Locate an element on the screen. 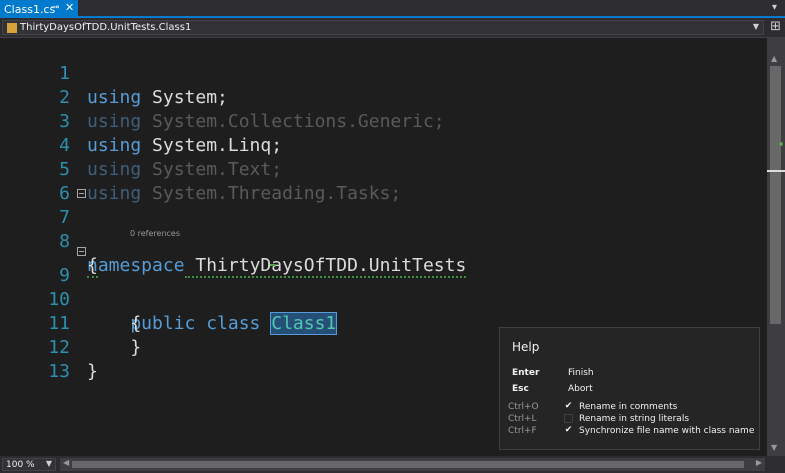  zoom-level-dropdown: 100 % ▼ is located at coordinates (29, 464).